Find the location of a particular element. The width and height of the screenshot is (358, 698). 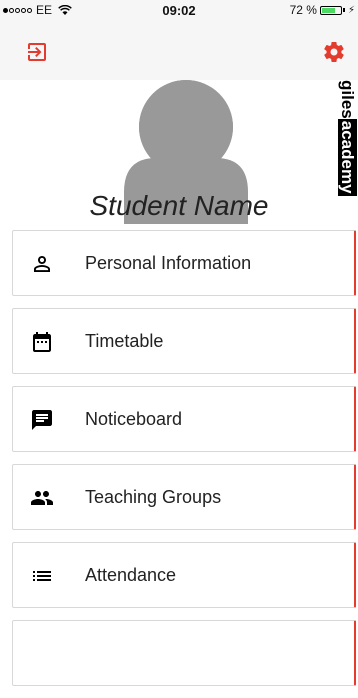

battery-status: 72 % ⚡ is located at coordinates (322, 10).